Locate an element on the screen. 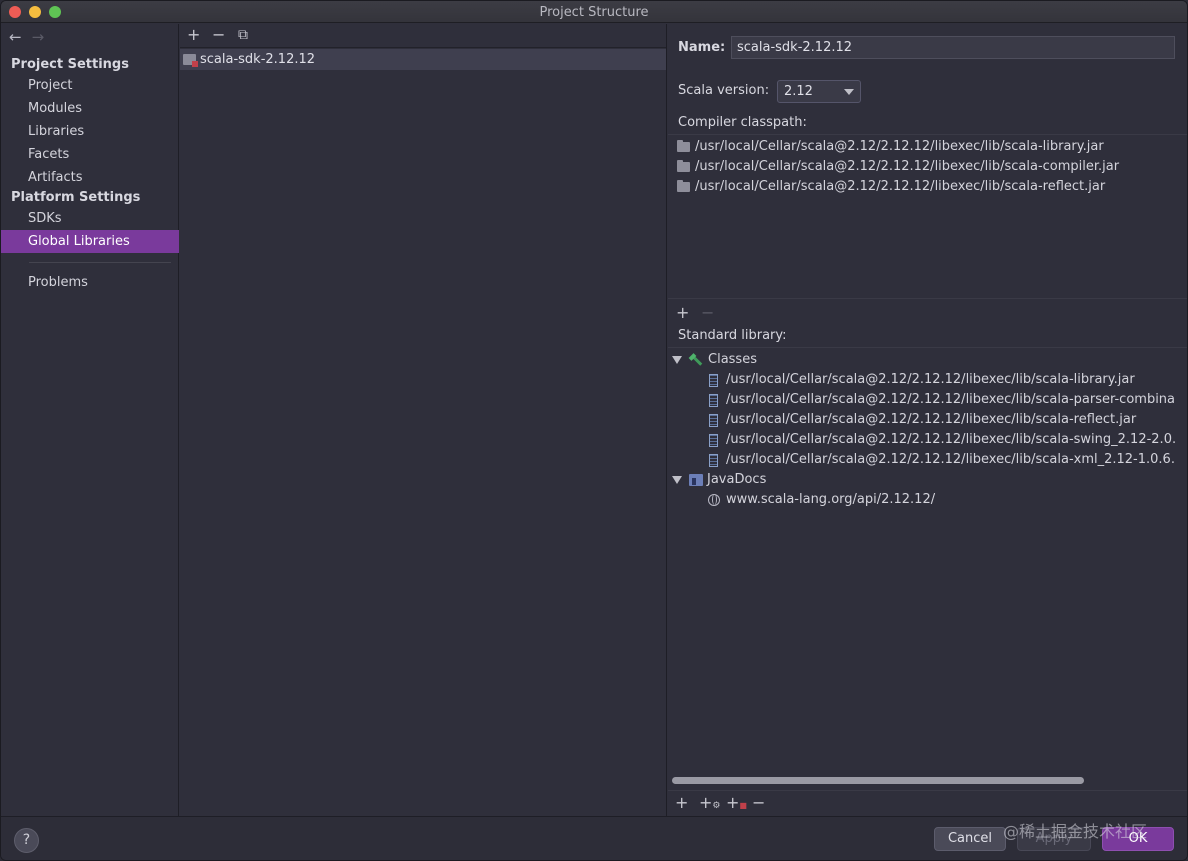  tree-item: www.scala-lang.org/api/2.12.12/ is located at coordinates (821, 500).